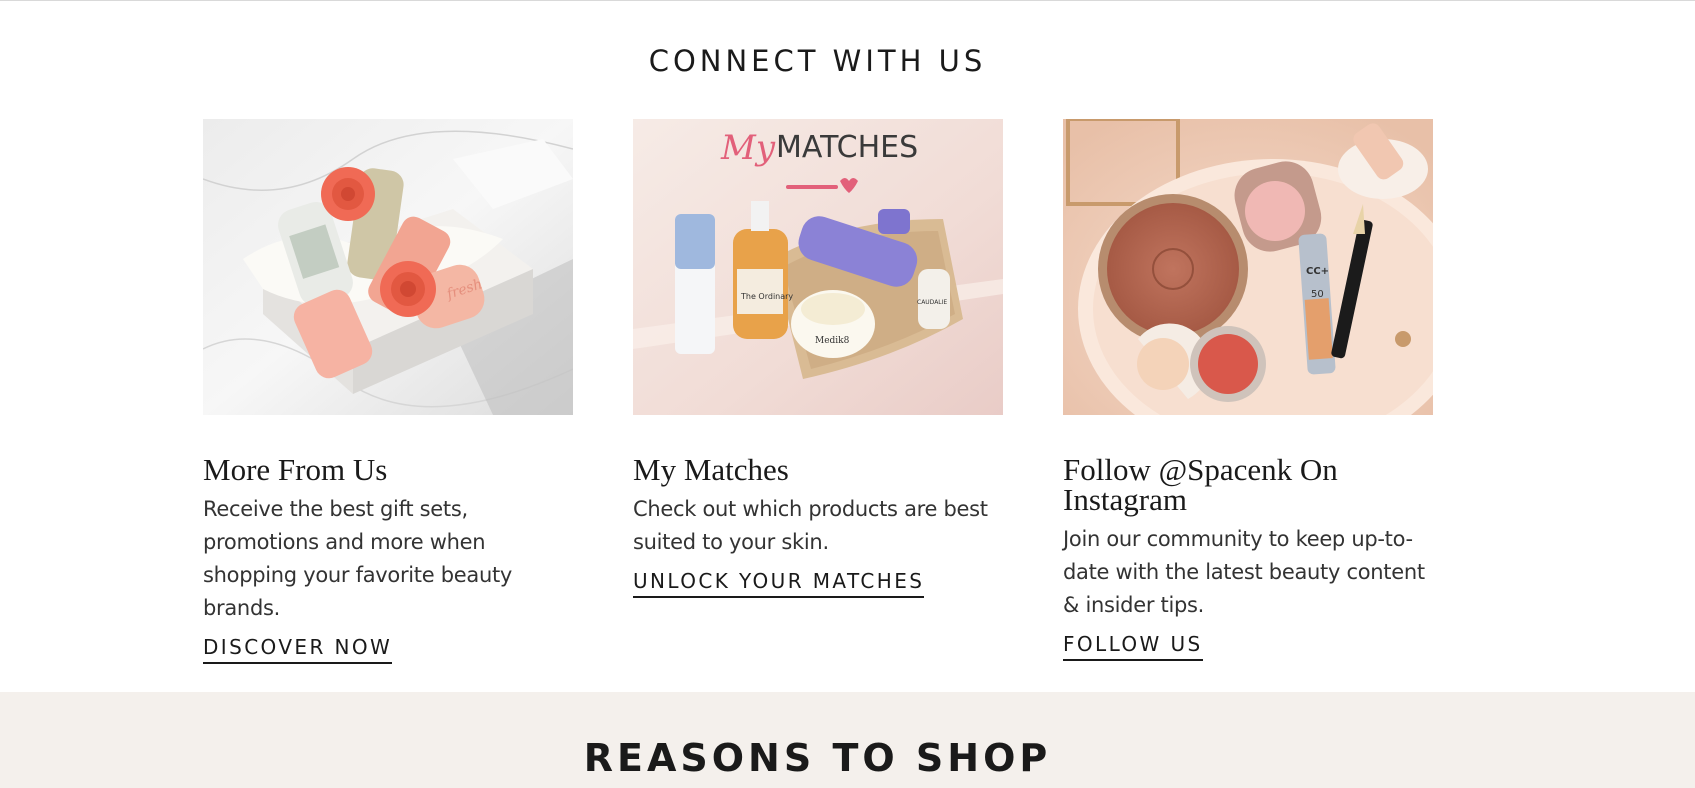 The width and height of the screenshot is (1695, 788). What do you see at coordinates (832, 341) in the screenshot?
I see `medik8-label: Medik8` at bounding box center [832, 341].